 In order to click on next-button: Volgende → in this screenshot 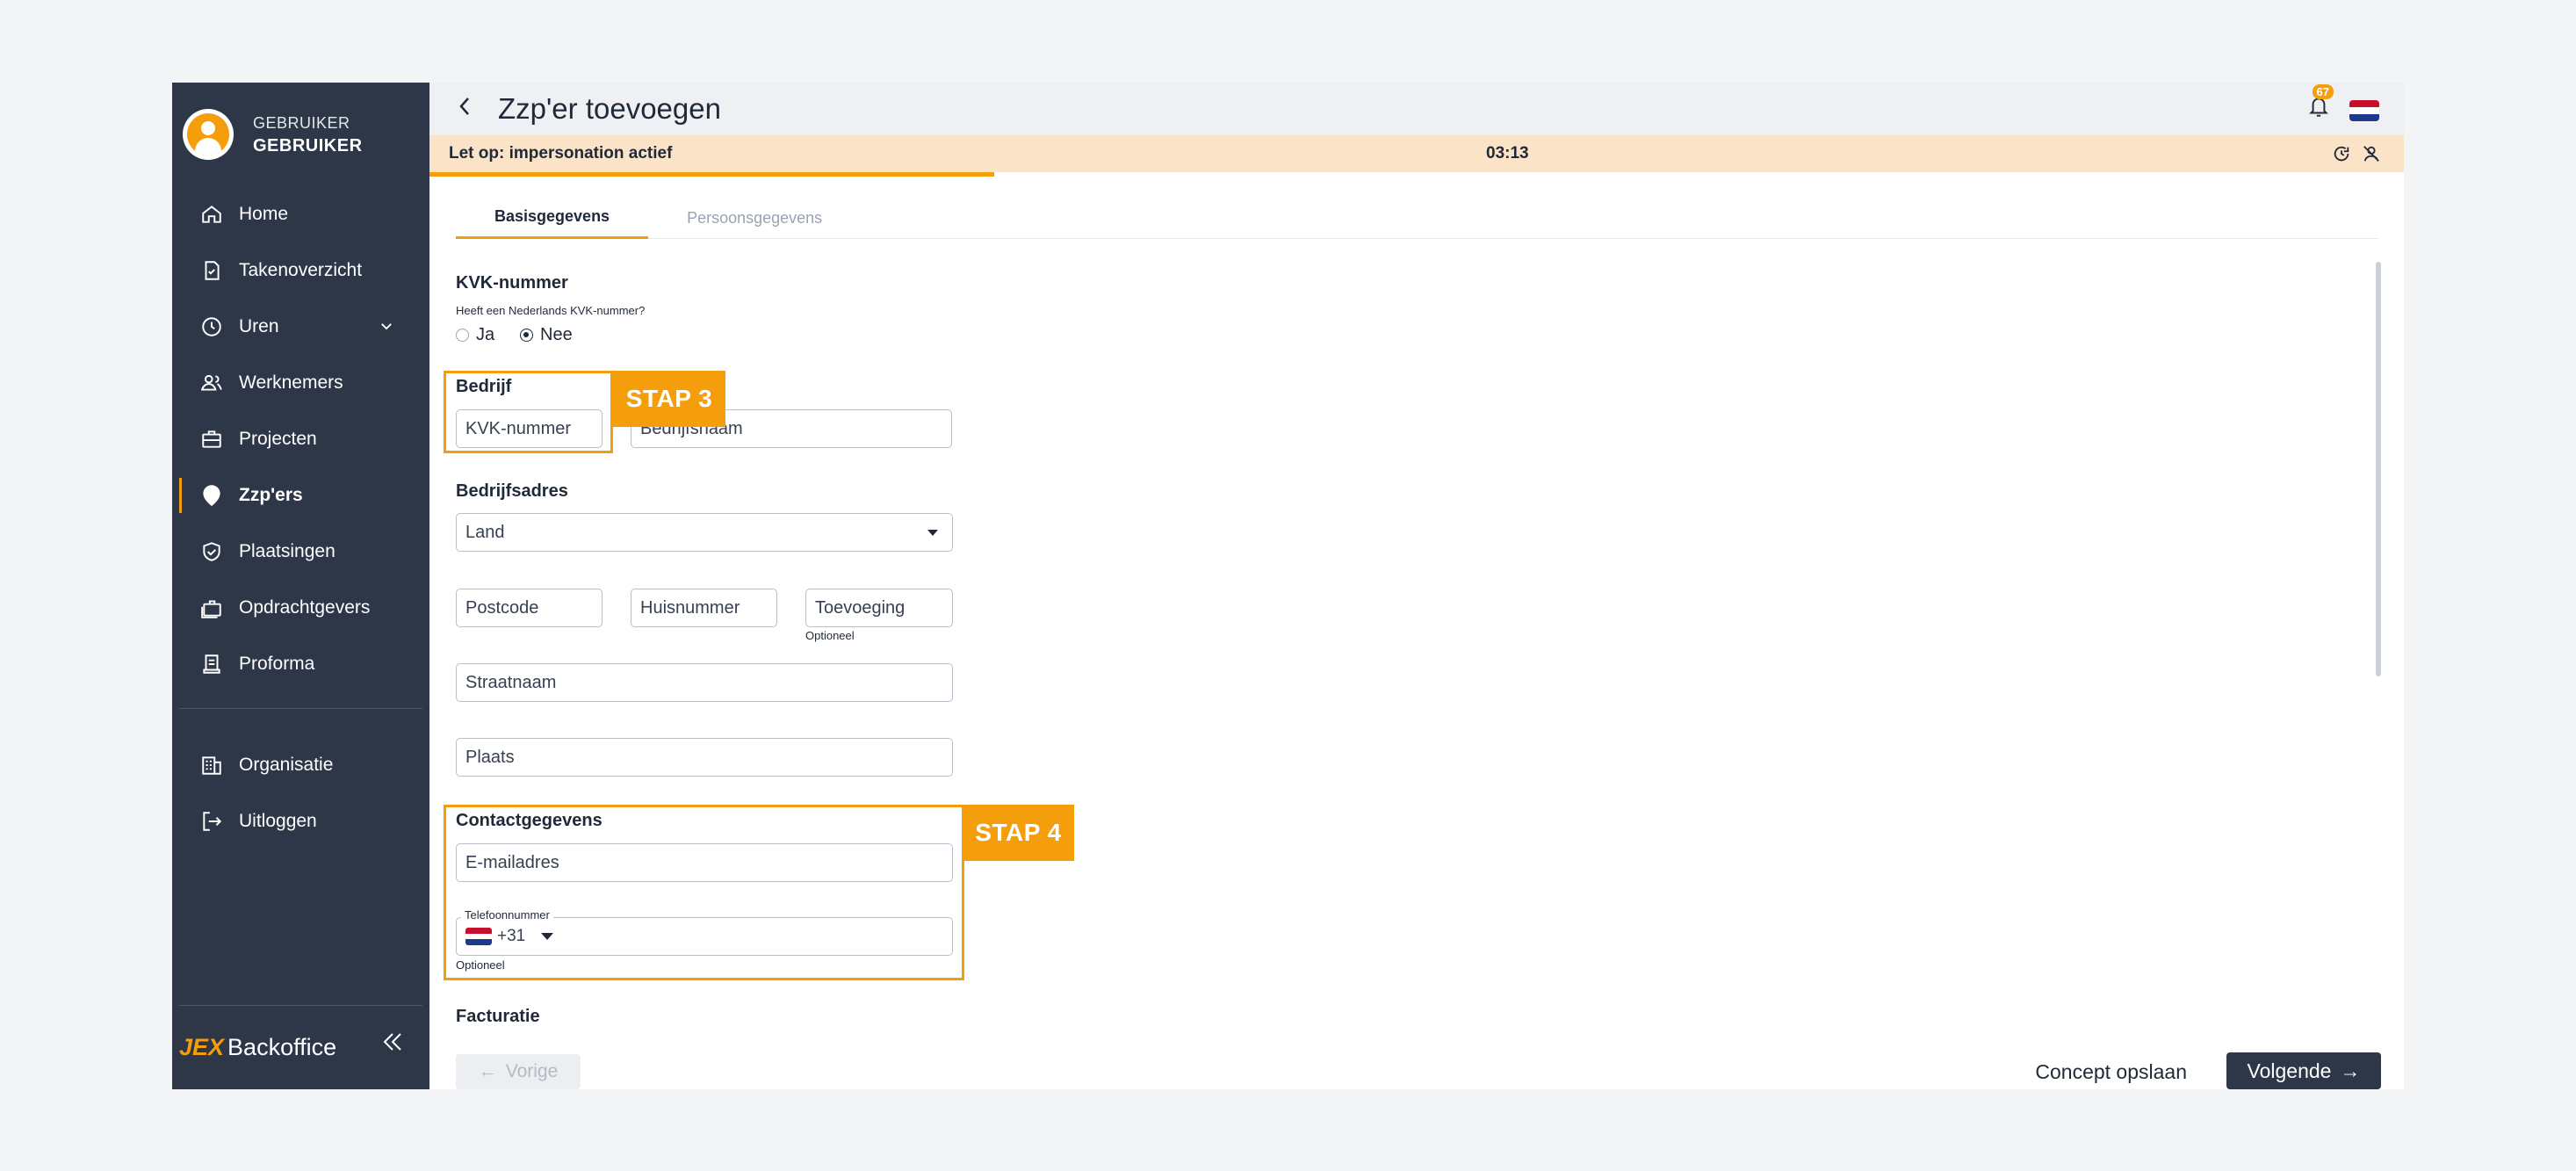, I will do `click(2303, 1070)`.